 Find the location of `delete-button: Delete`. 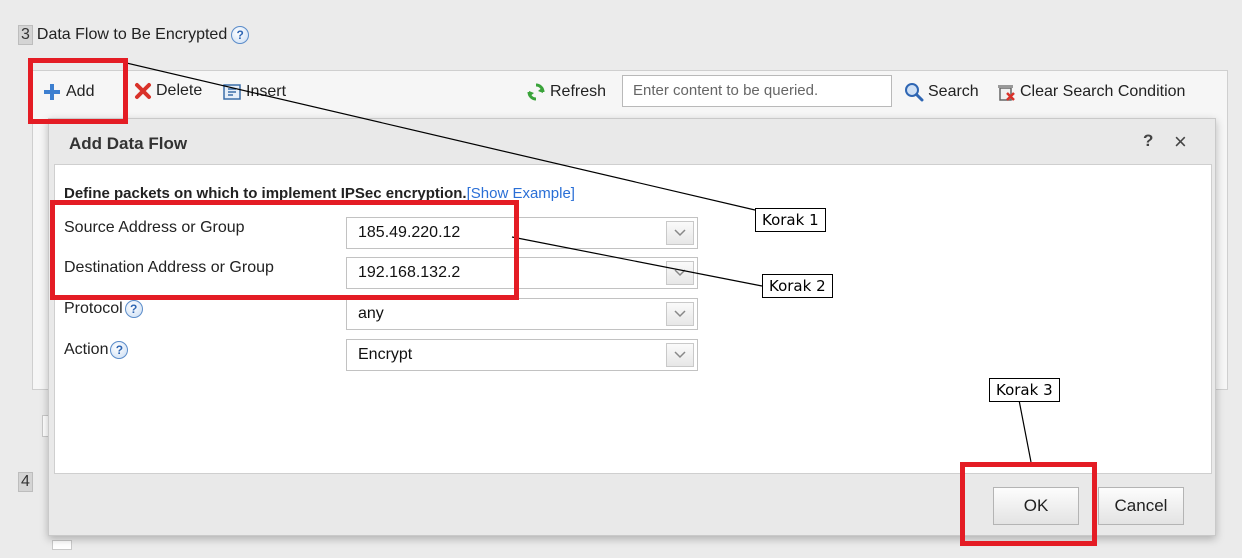

delete-button: Delete is located at coordinates (168, 91).